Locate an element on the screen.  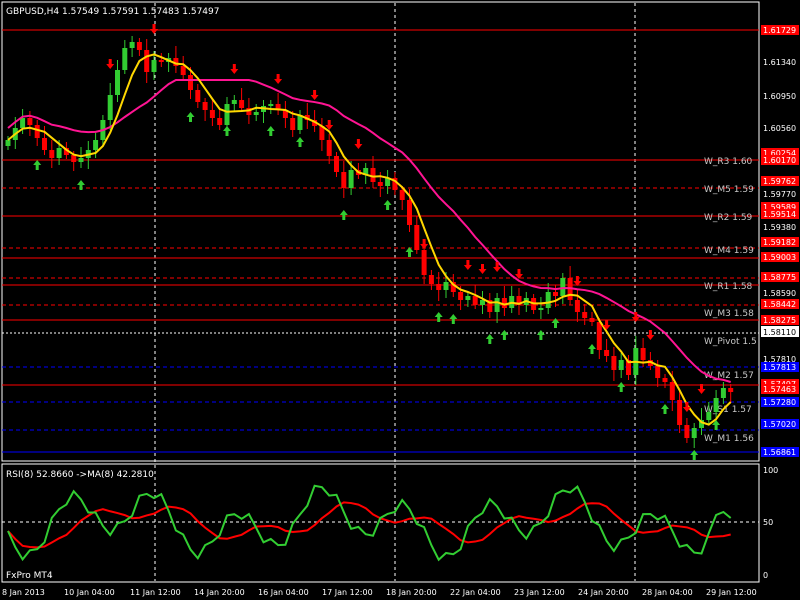
svg-text: 1.59514 is located at coordinates (779, 214).